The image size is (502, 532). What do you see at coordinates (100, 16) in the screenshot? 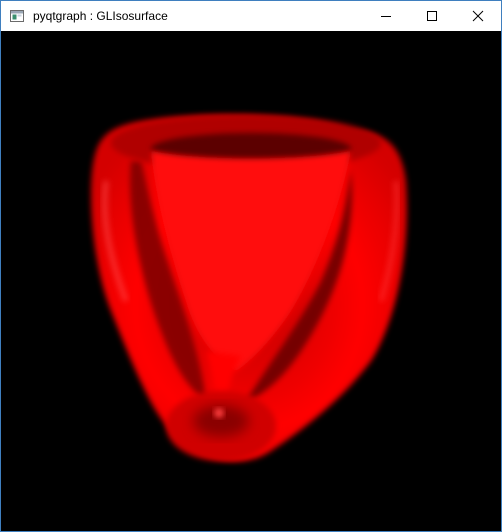
I see `window-title: pyqtgraph : GLIsosurface` at bounding box center [100, 16].